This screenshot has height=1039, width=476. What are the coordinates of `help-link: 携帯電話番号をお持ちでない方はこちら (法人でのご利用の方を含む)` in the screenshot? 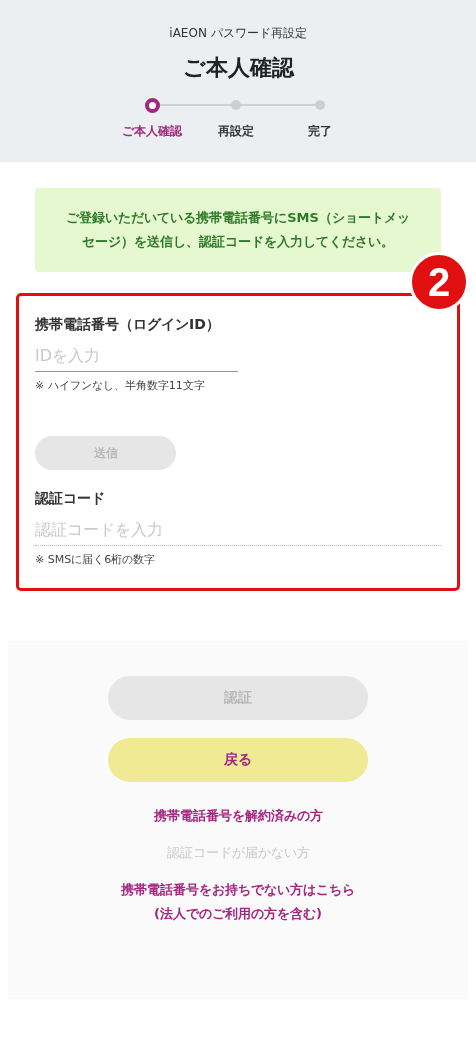 It's located at (238, 902).